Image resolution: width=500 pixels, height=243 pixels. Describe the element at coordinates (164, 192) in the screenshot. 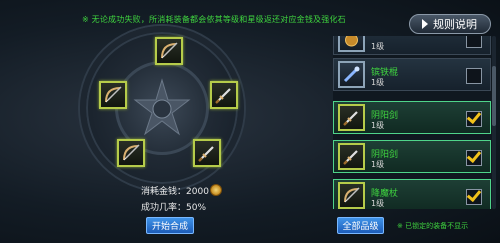

I see `cost-label: 消耗金钱：` at that location.